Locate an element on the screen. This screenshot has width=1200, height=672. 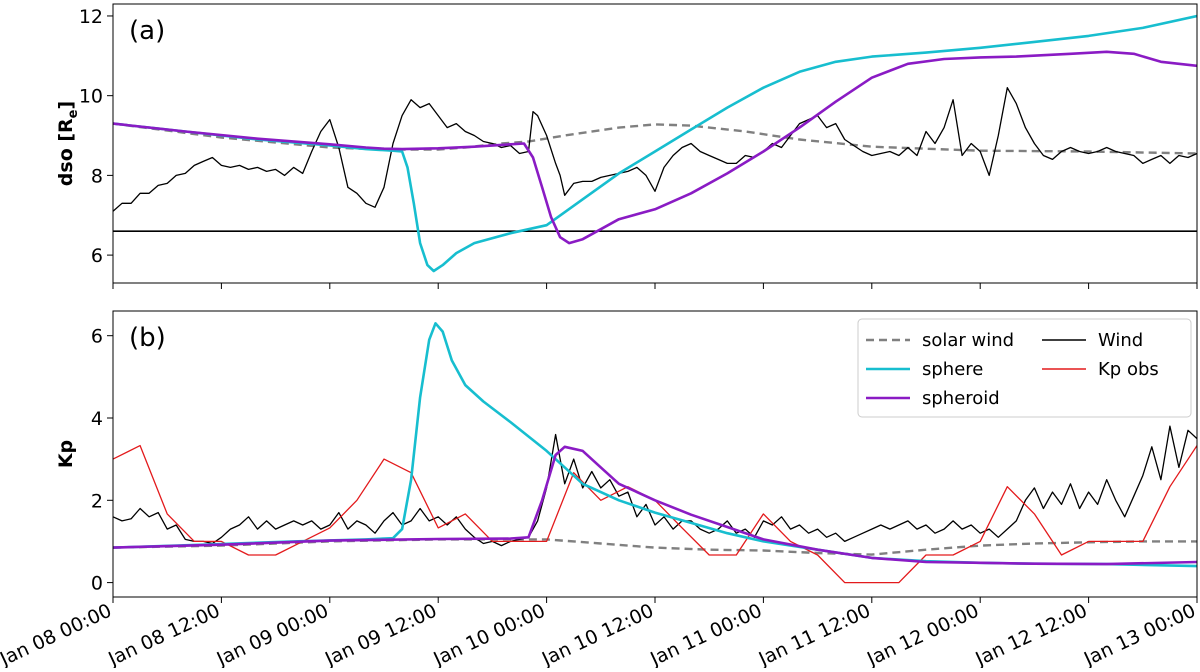
panel-b-x-tick-label: Jan 13 00:00 is located at coordinates (1139, 634).